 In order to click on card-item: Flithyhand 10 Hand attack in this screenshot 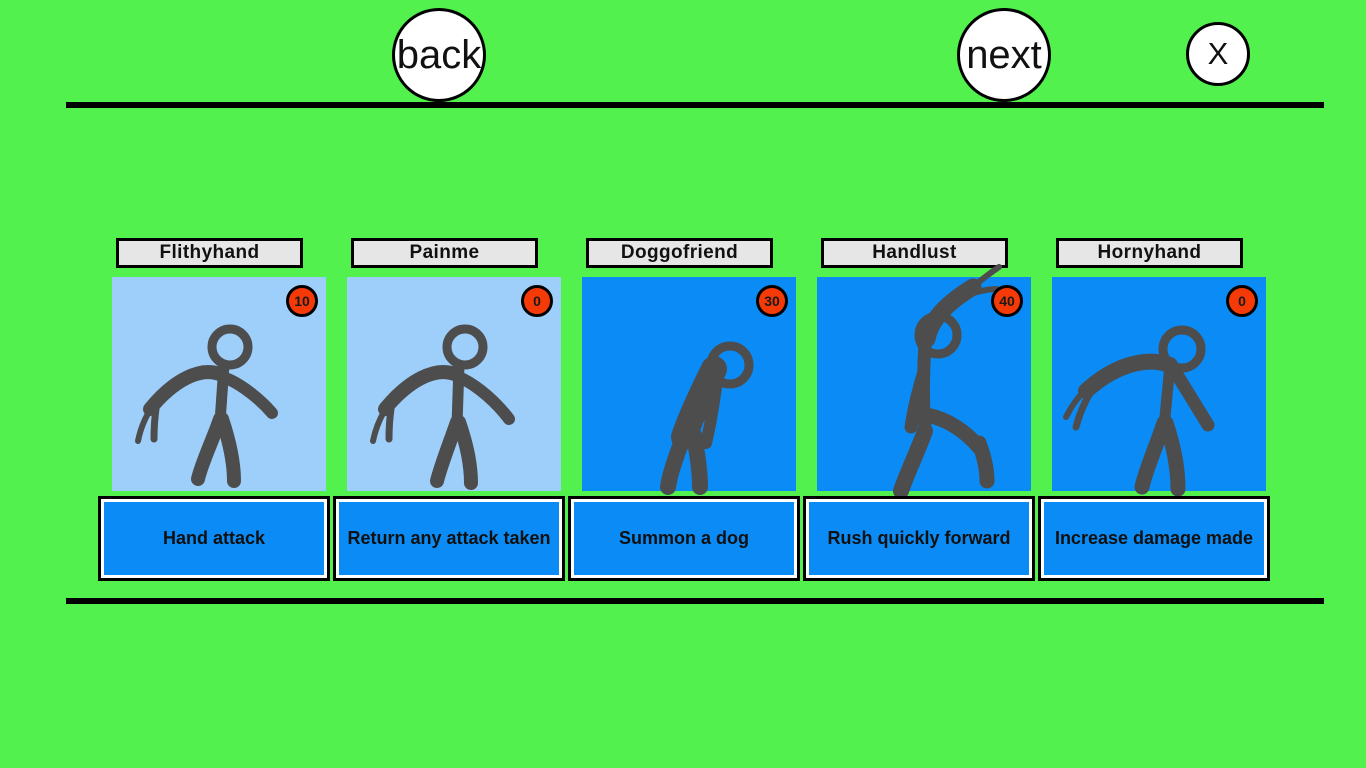, I will do `click(216, 410)`.